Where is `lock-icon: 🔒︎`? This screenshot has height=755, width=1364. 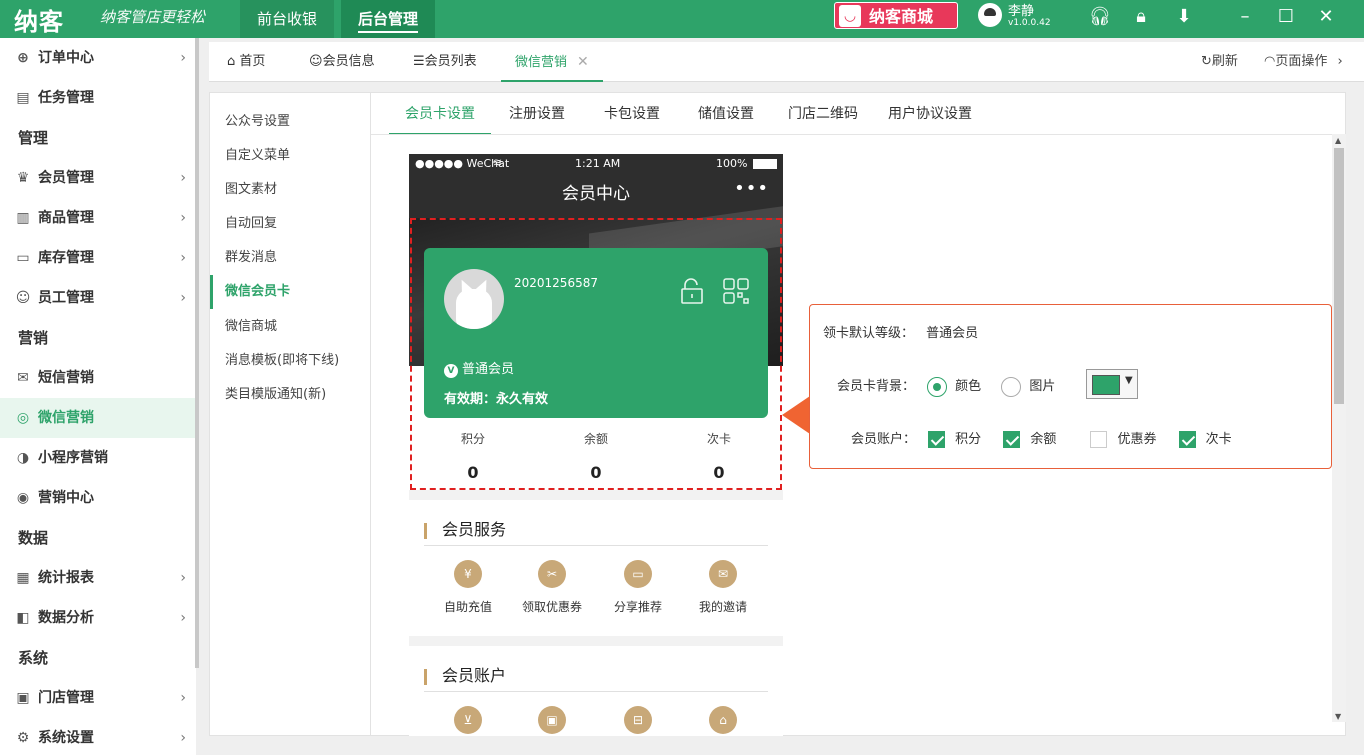 lock-icon: 🔒︎ is located at coordinates (1141, 17).